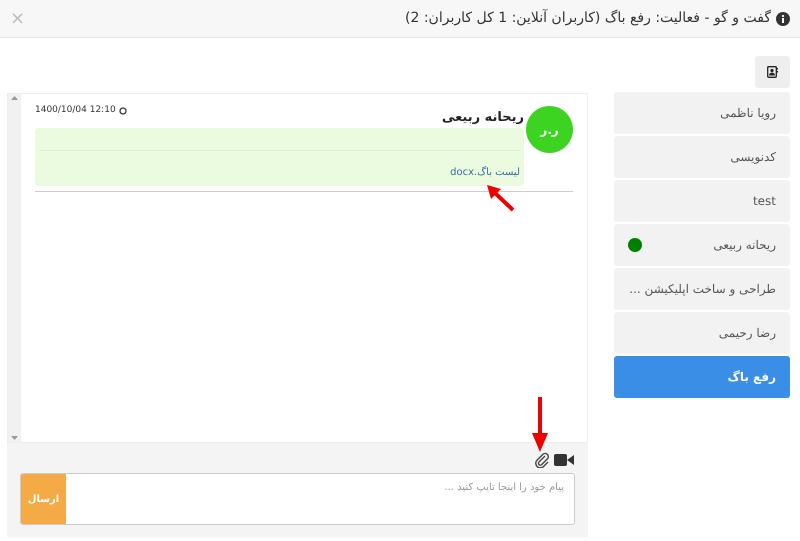 Image resolution: width=800 pixels, height=541 pixels. I want to click on contact-item: ریحانه ربیعی, so click(702, 245).